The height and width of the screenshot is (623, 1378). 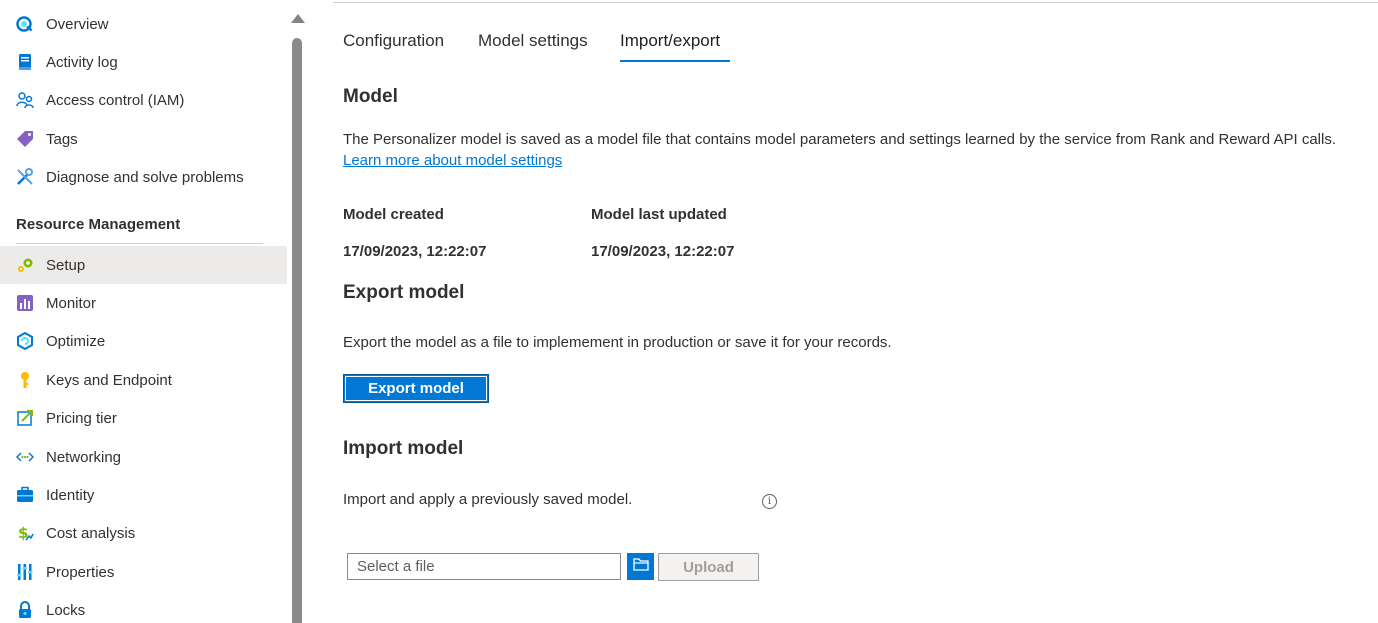 What do you see at coordinates (25, 303) in the screenshot?
I see `monitor-icon` at bounding box center [25, 303].